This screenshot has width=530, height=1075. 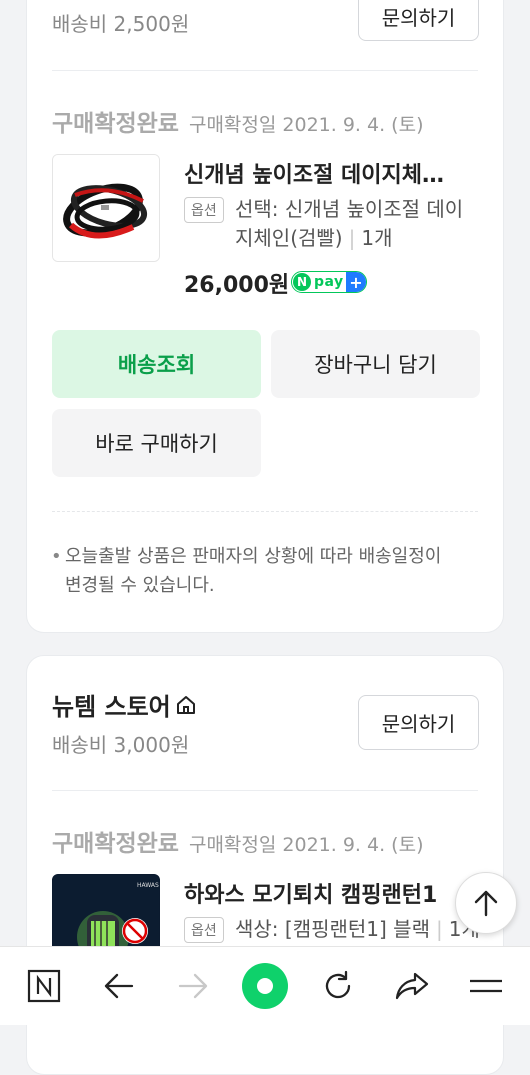 I want to click on green-dot-button, so click(x=265, y=986).